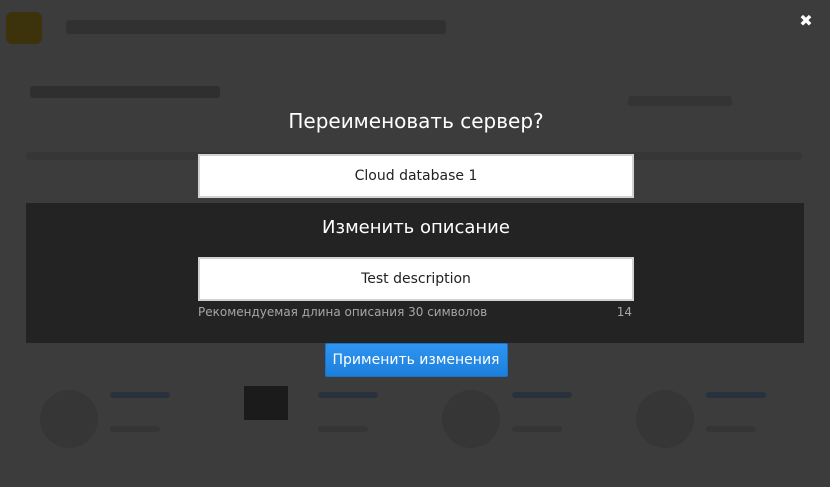 This screenshot has height=487, width=830. What do you see at coordinates (416, 279) in the screenshot?
I see `description-input` at bounding box center [416, 279].